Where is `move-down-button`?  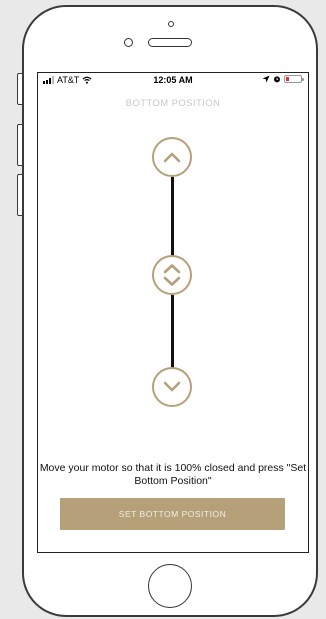
move-down-button is located at coordinates (172, 387).